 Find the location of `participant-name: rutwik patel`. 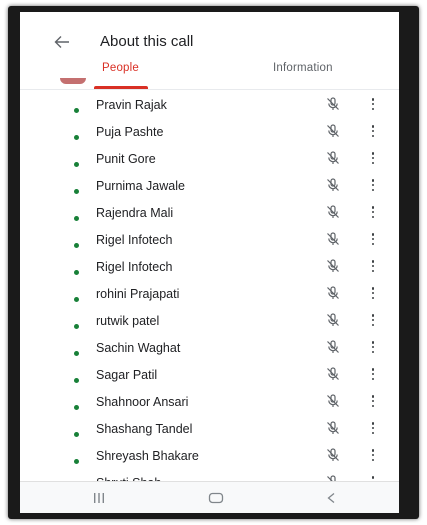

participant-name: rutwik patel is located at coordinates (128, 321).